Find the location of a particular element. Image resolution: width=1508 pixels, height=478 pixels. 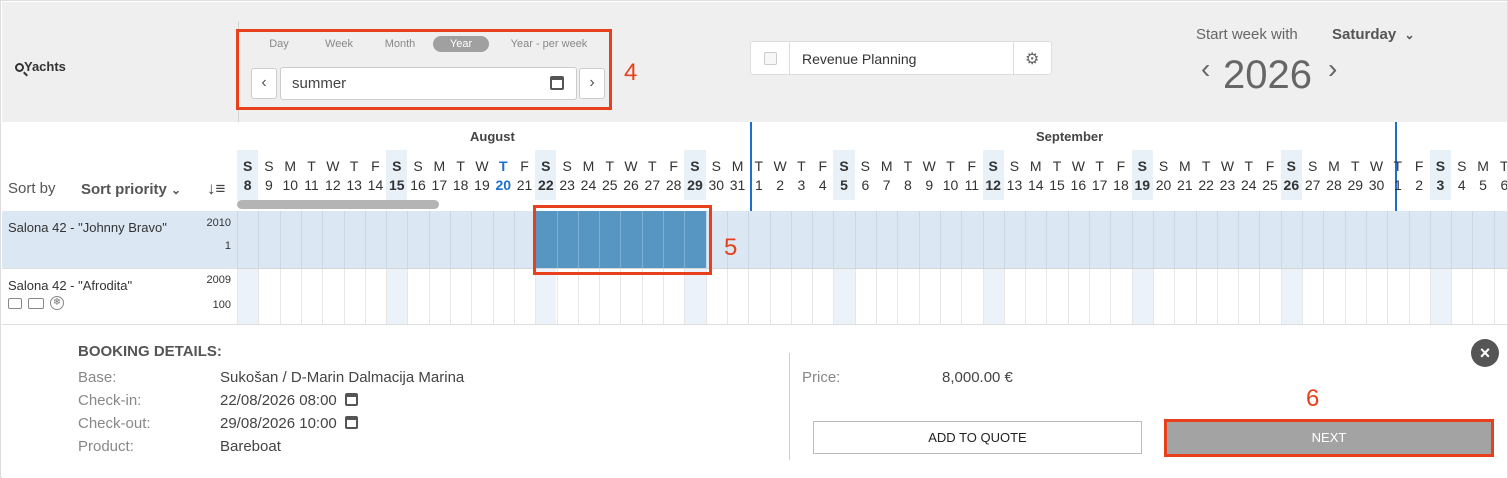

day-number: 6 is located at coordinates (1503, 185).